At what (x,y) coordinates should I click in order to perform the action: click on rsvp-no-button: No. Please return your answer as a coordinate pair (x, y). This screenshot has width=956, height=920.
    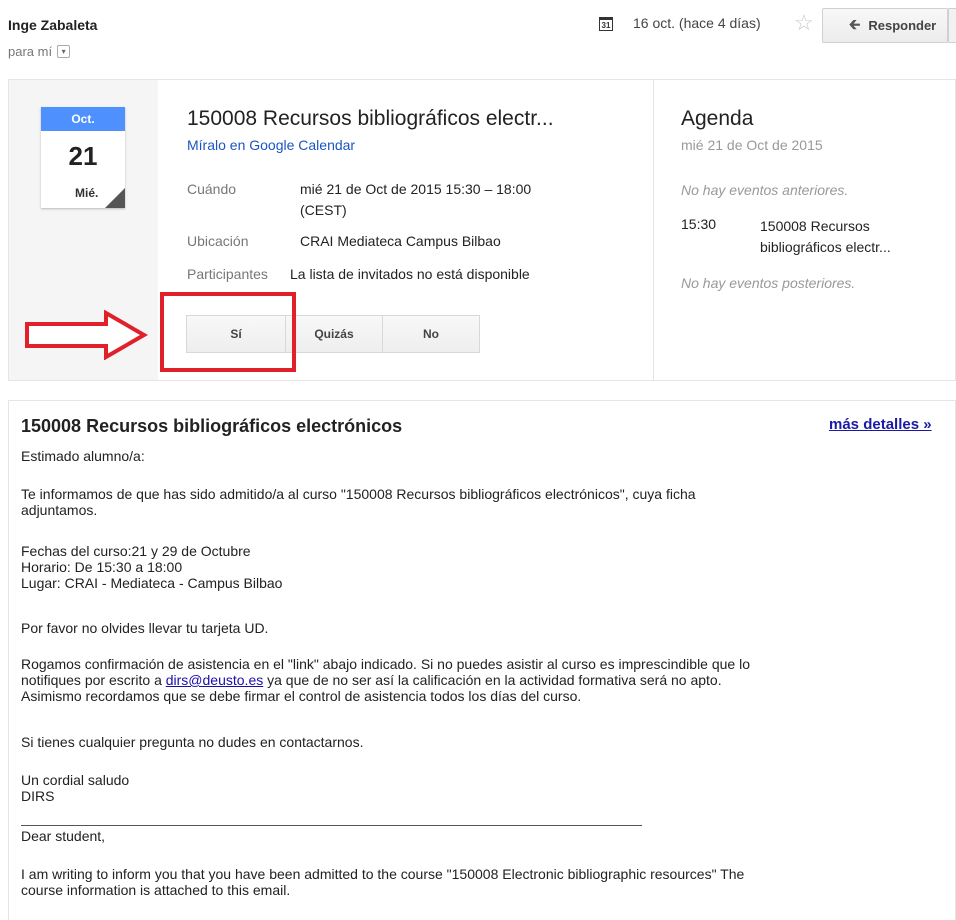
    Looking at the image, I should click on (431, 334).